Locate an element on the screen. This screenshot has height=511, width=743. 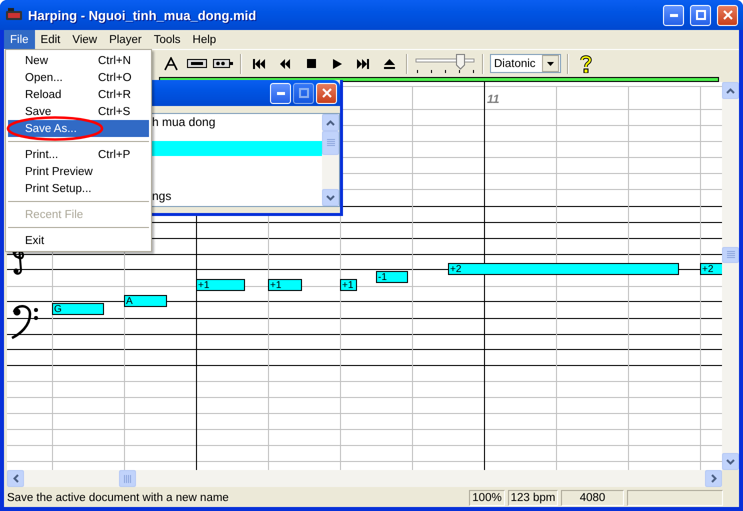
status-pane: 100% is located at coordinates (487, 498).